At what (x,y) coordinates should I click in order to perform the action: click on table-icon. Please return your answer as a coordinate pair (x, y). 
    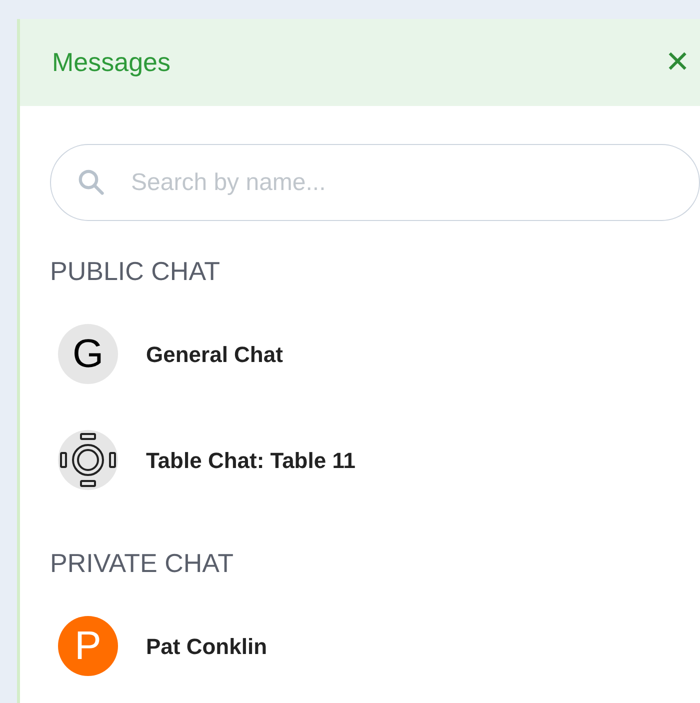
    Looking at the image, I should click on (88, 460).